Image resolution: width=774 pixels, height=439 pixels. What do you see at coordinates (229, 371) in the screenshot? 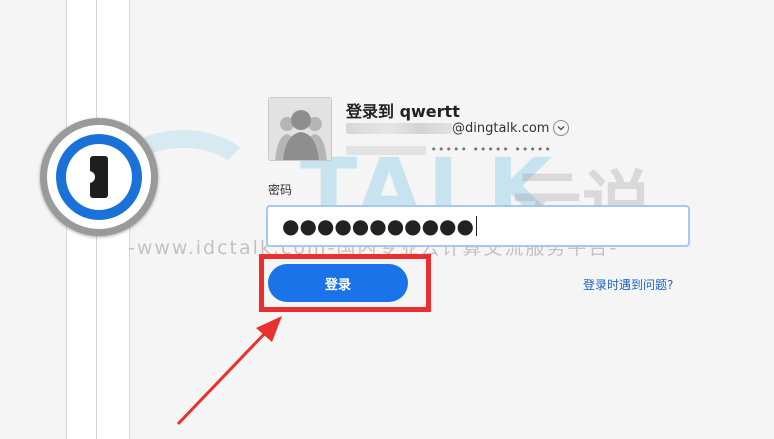
I see `annotation-arrow` at bounding box center [229, 371].